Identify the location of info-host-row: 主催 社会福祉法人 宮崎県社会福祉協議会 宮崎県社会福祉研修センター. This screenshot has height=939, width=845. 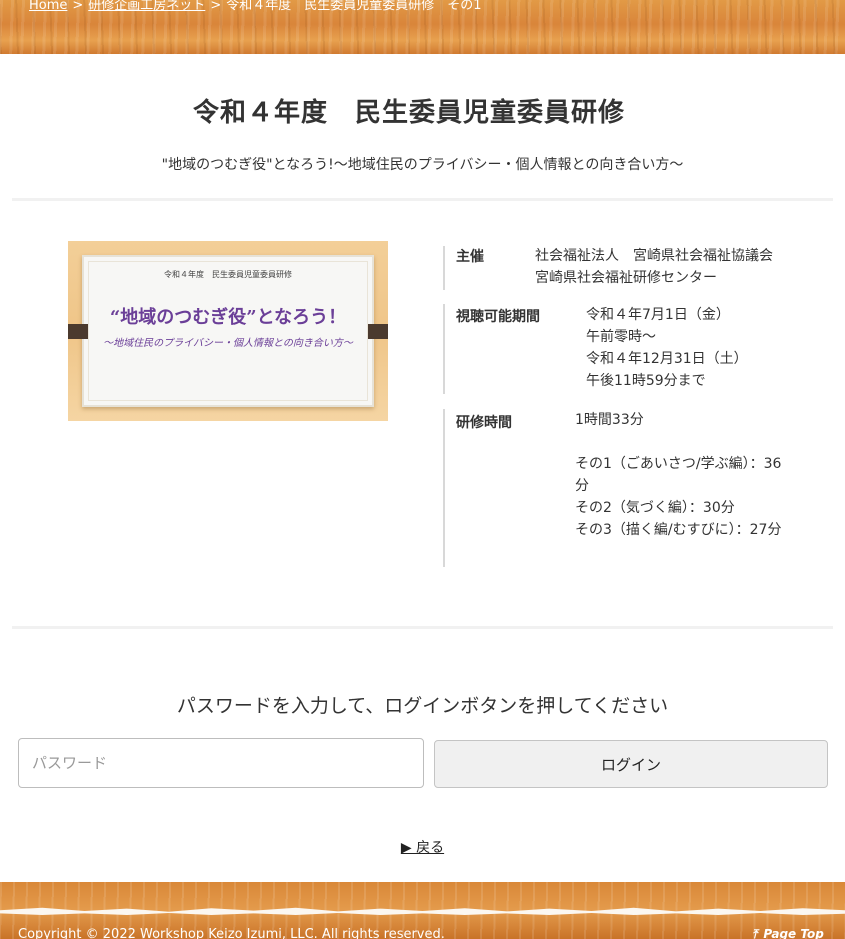
(623, 268).